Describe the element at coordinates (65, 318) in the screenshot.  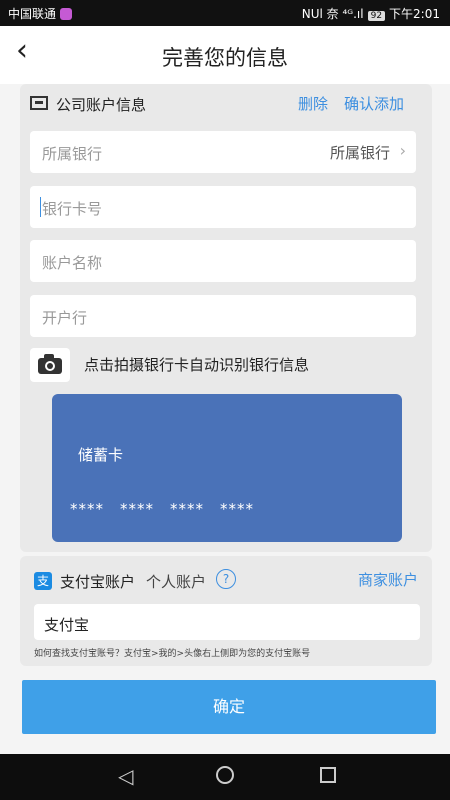
I see `branch-placeholder: 开户行` at that location.